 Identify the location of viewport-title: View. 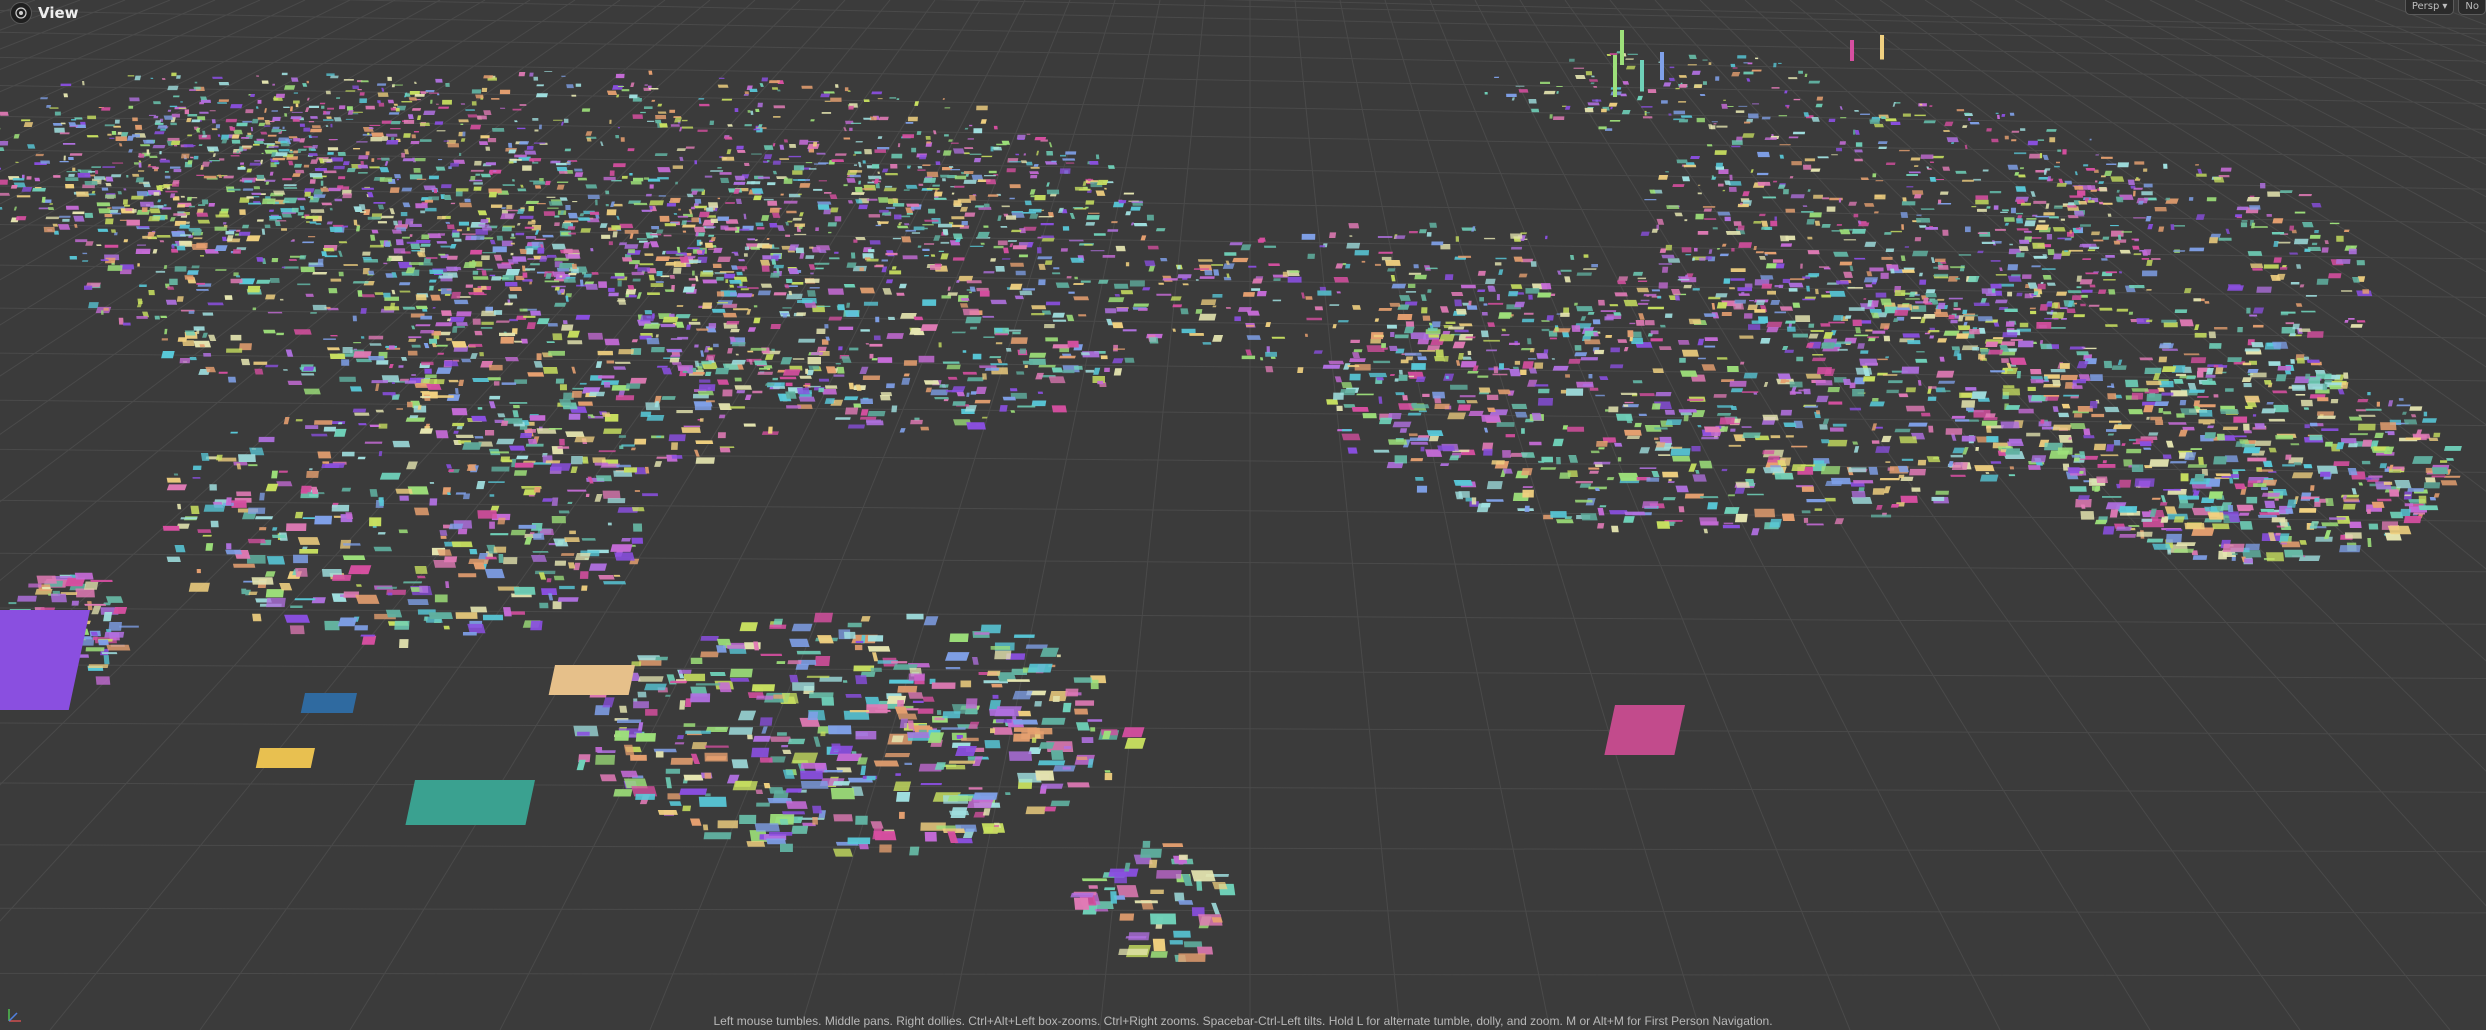
(58, 13).